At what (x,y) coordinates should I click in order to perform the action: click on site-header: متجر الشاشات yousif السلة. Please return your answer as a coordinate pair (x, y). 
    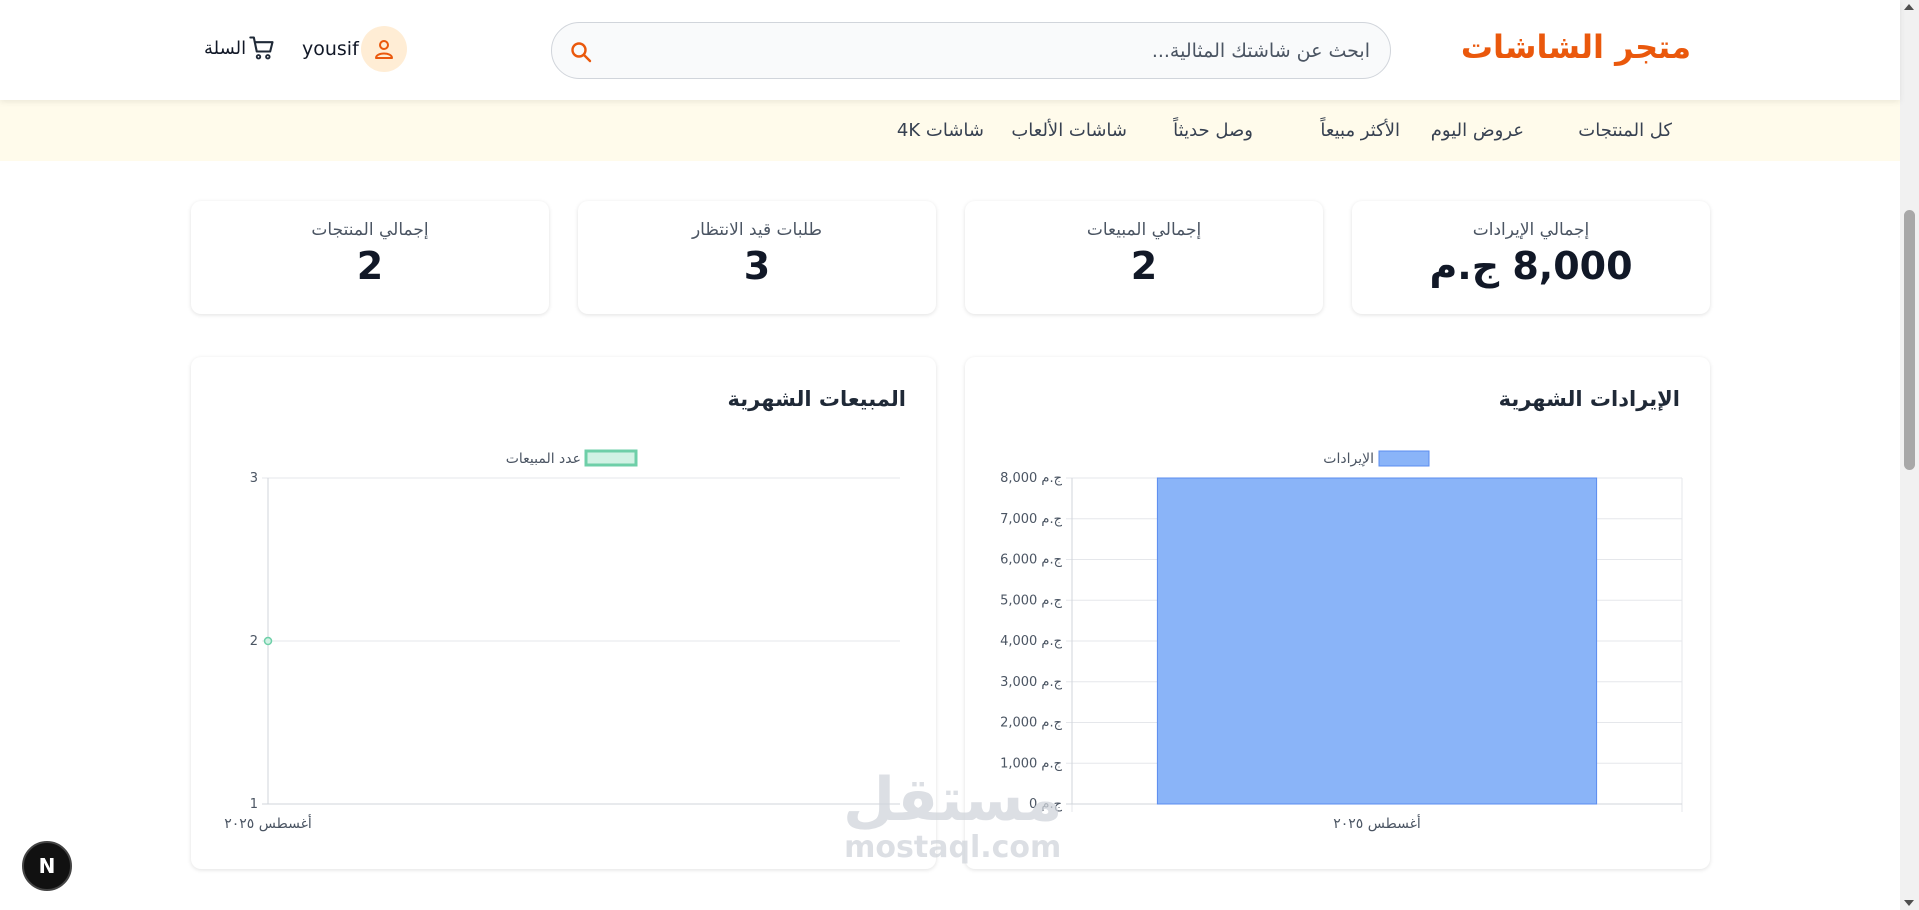
    Looking at the image, I should click on (950, 50).